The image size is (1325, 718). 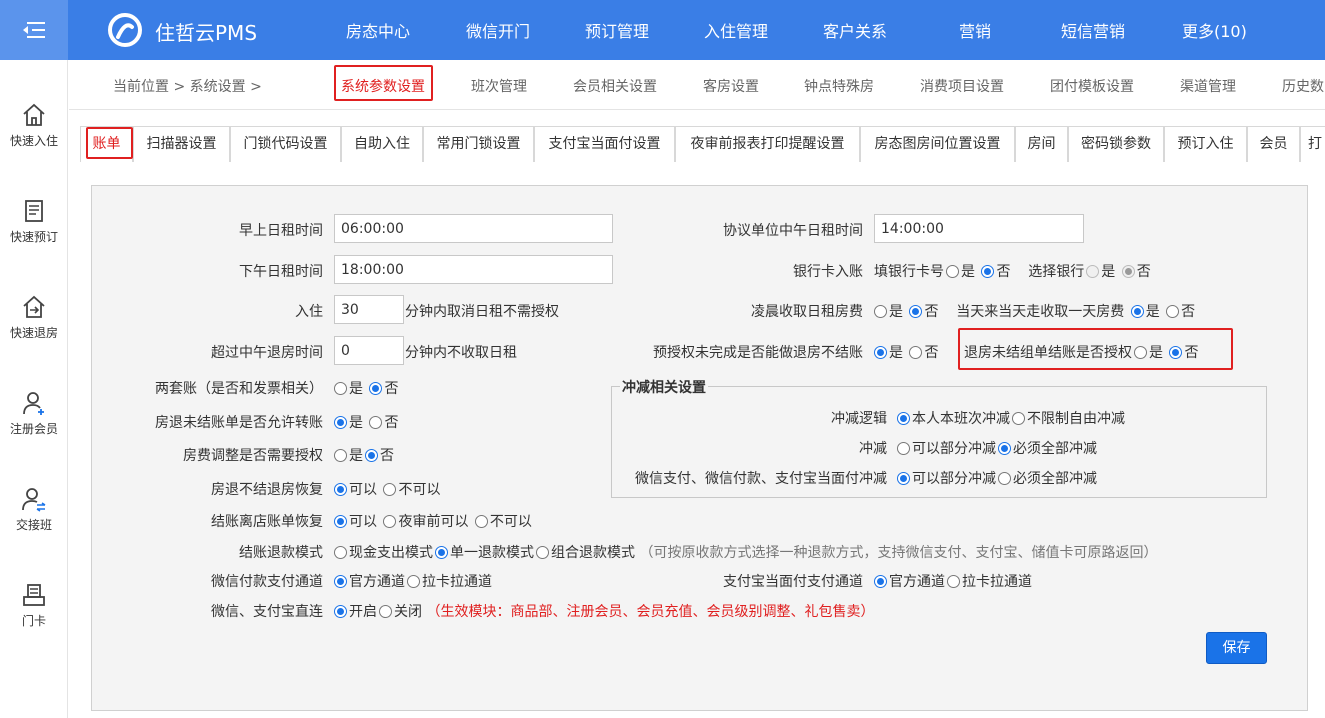 I want to click on wx-lakala-radio, so click(x=413, y=581).